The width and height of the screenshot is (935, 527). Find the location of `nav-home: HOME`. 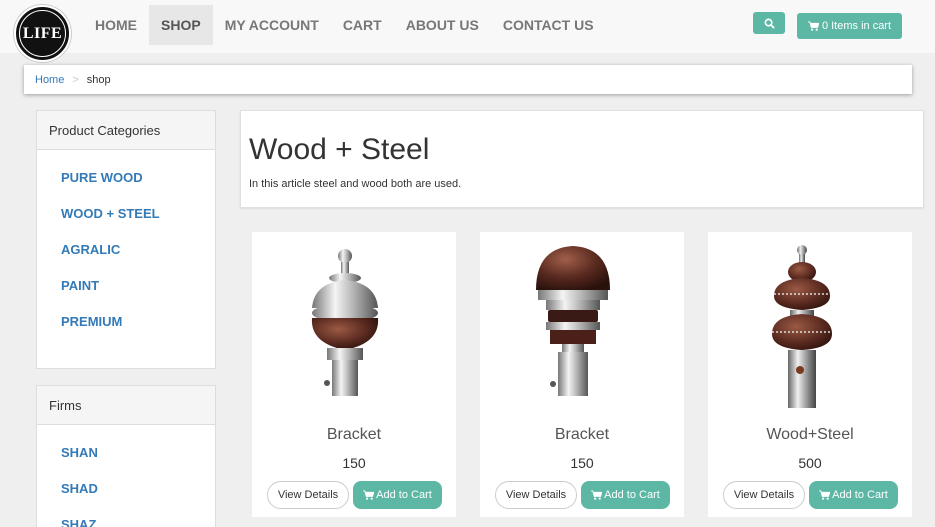

nav-home: HOME is located at coordinates (116, 25).